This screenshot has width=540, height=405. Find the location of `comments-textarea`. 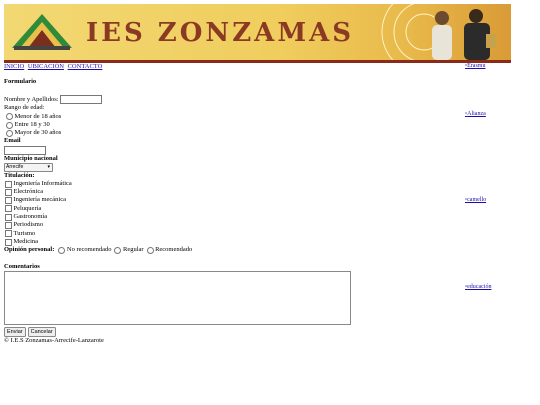

comments-textarea is located at coordinates (177, 297).